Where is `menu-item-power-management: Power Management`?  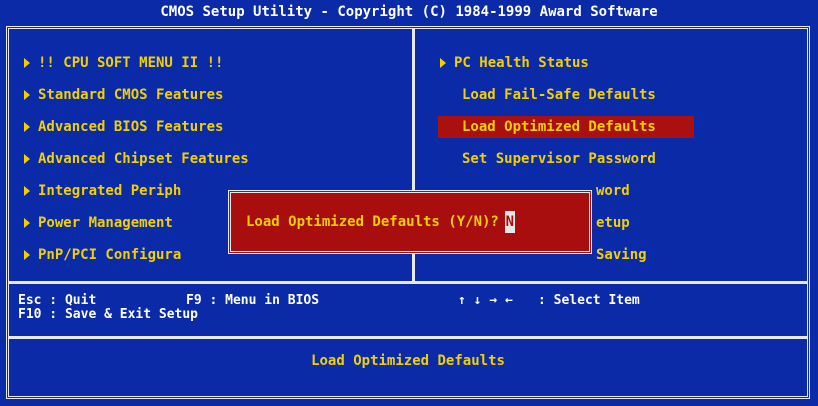
menu-item-power-management: Power Management is located at coordinates (98, 223).